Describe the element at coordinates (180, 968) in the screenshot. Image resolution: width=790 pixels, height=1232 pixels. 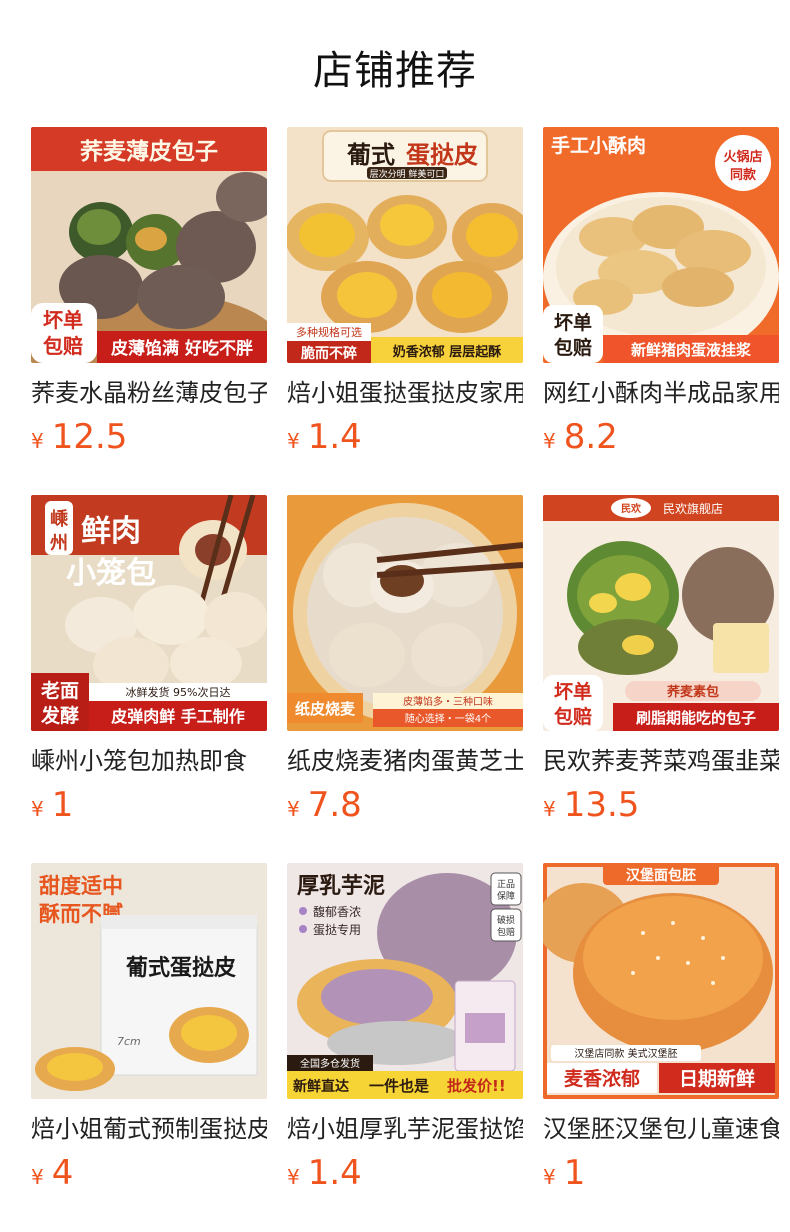
I see `box-text: 葡式蛋挞皮` at that location.